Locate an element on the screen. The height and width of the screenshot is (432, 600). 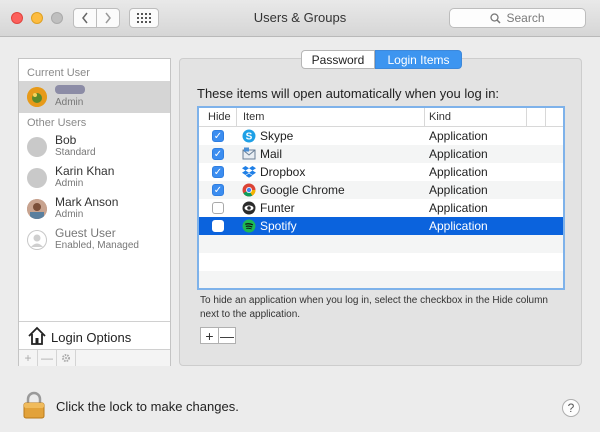
help-button: ? is located at coordinates (571, 408).